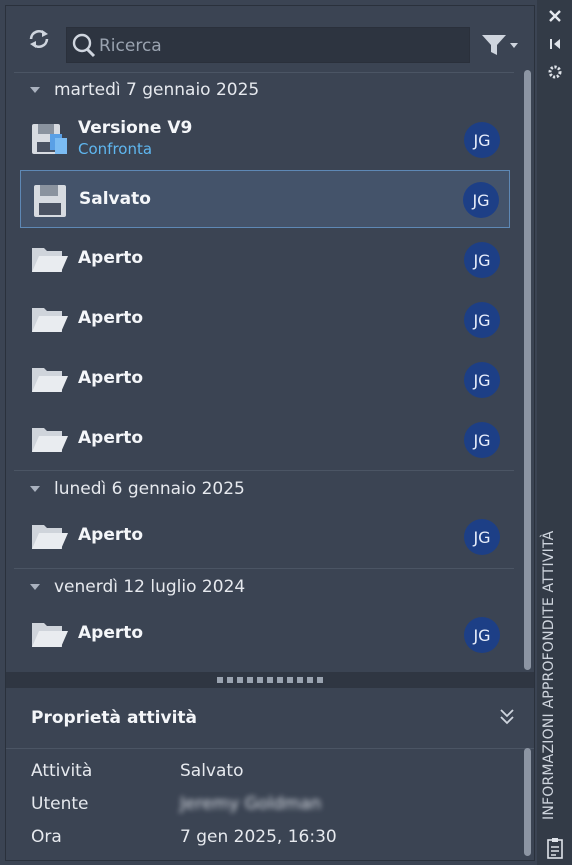 Image resolution: width=572 pixels, height=865 pixels. What do you see at coordinates (137, 587) in the screenshot?
I see `group-header-jul-12: venerdì 12 luglio 2024` at bounding box center [137, 587].